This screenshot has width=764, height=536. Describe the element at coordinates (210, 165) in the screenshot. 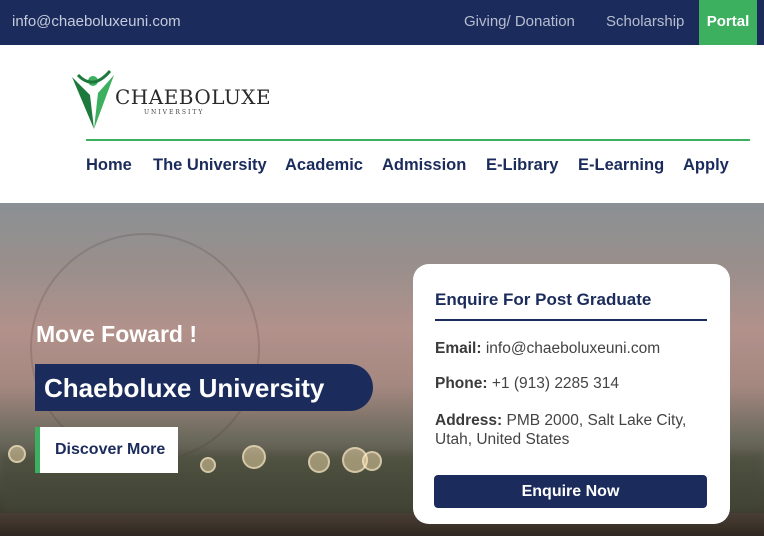

I see `nav-the-university: The University` at that location.